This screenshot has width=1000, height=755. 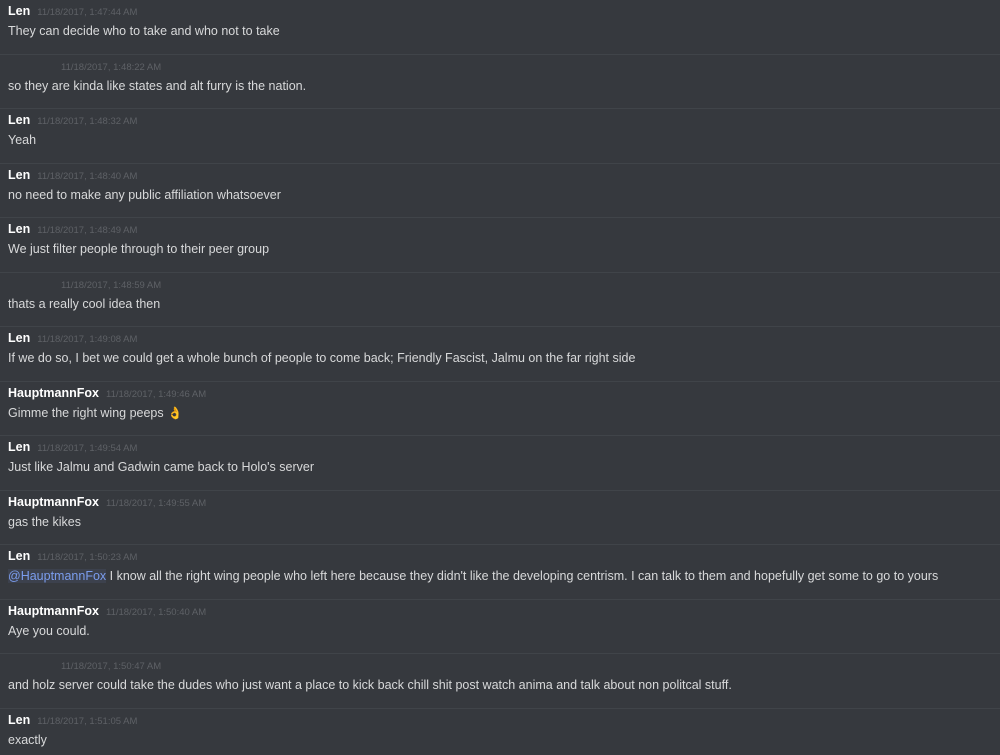 I want to click on message-header: HauptmannFox 11/18/2017, 1:50:40 AM, so click(x=504, y=611).